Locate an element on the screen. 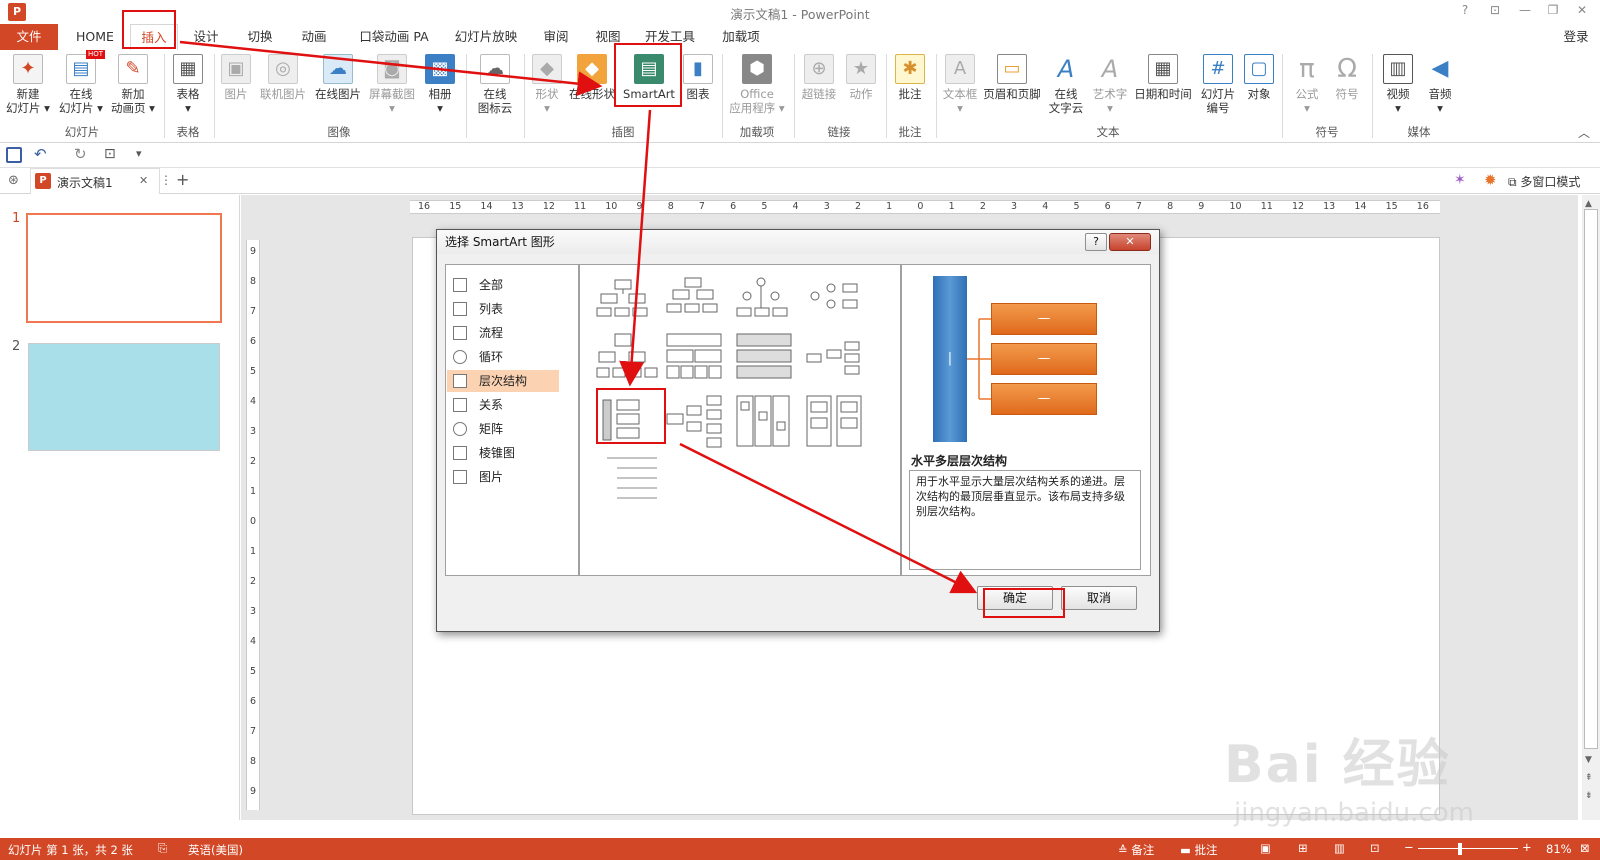 This screenshot has height=860, width=1600. arrow-to-smartart is located at coordinates (391, 68).